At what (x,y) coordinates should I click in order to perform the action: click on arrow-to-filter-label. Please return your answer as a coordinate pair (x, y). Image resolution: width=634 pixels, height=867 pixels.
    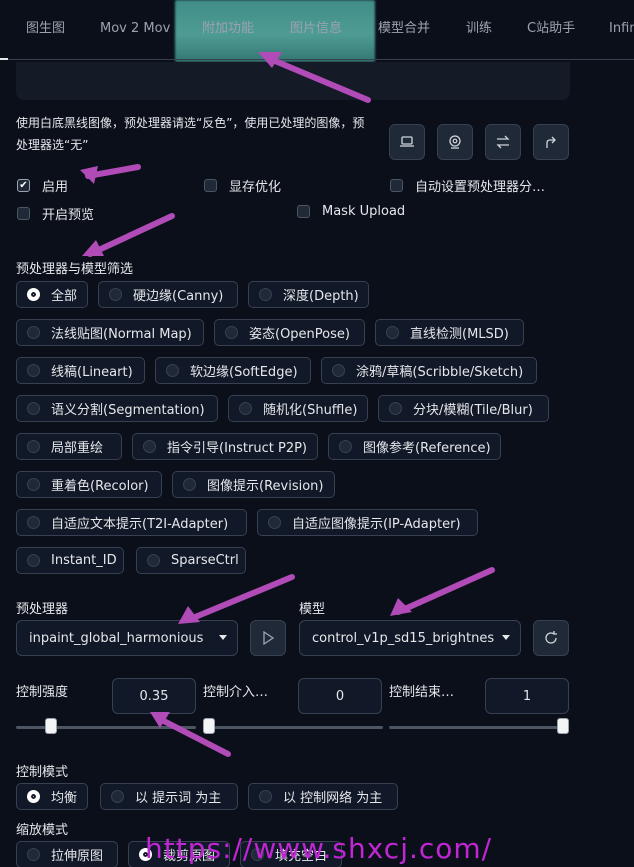
    Looking at the image, I should click on (131, 235).